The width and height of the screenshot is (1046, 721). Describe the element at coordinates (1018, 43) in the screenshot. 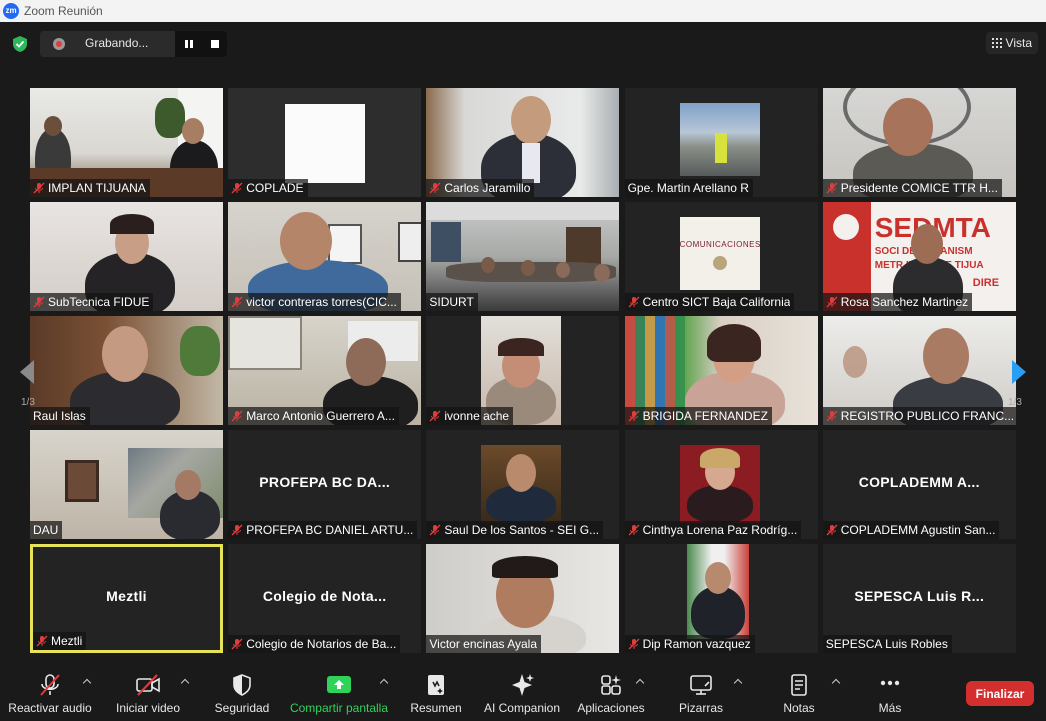

I see `view-button-label: Vista` at that location.